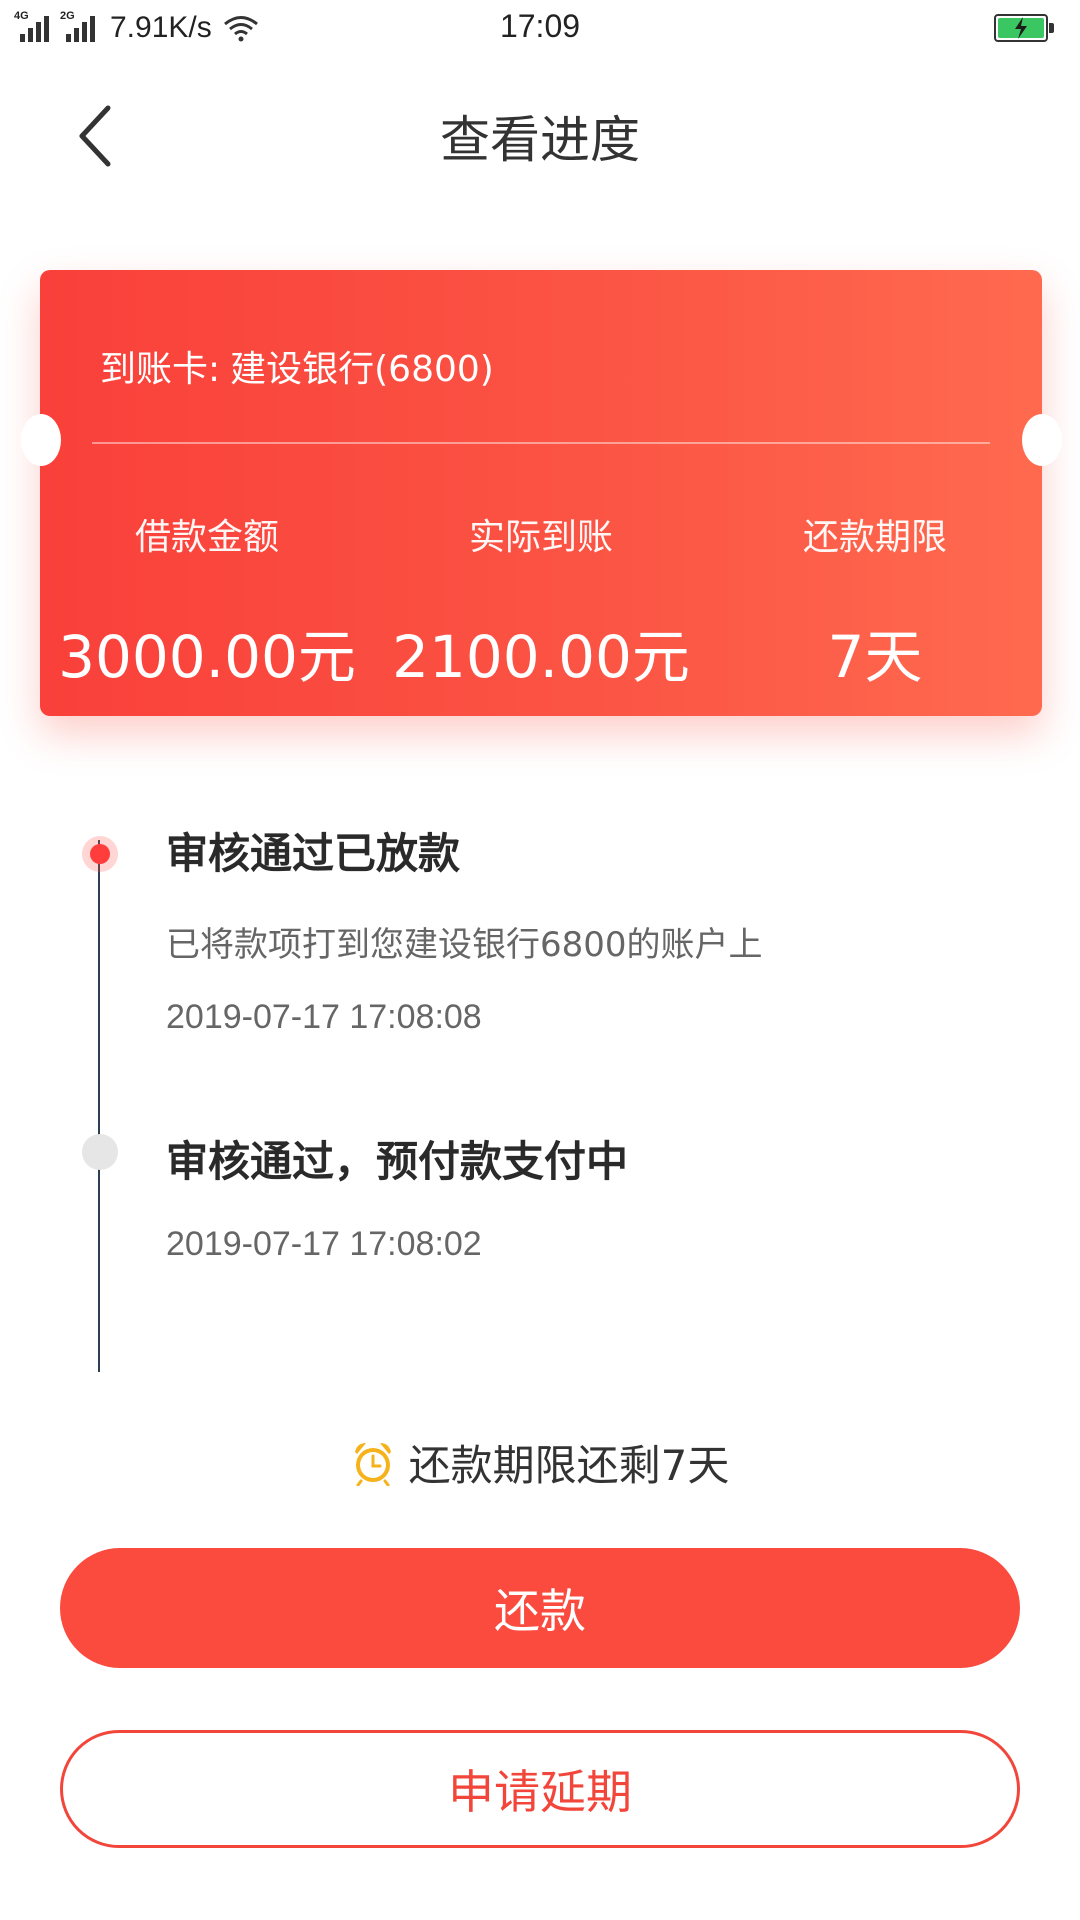  Describe the element at coordinates (540, 537) in the screenshot. I see `stat-label: 实际到账` at that location.